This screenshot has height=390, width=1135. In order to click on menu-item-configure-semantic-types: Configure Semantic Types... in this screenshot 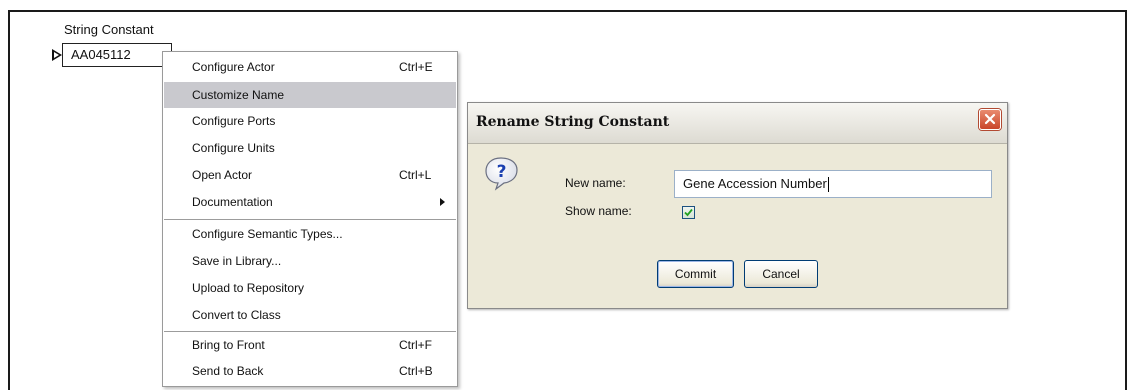, I will do `click(310, 234)`.